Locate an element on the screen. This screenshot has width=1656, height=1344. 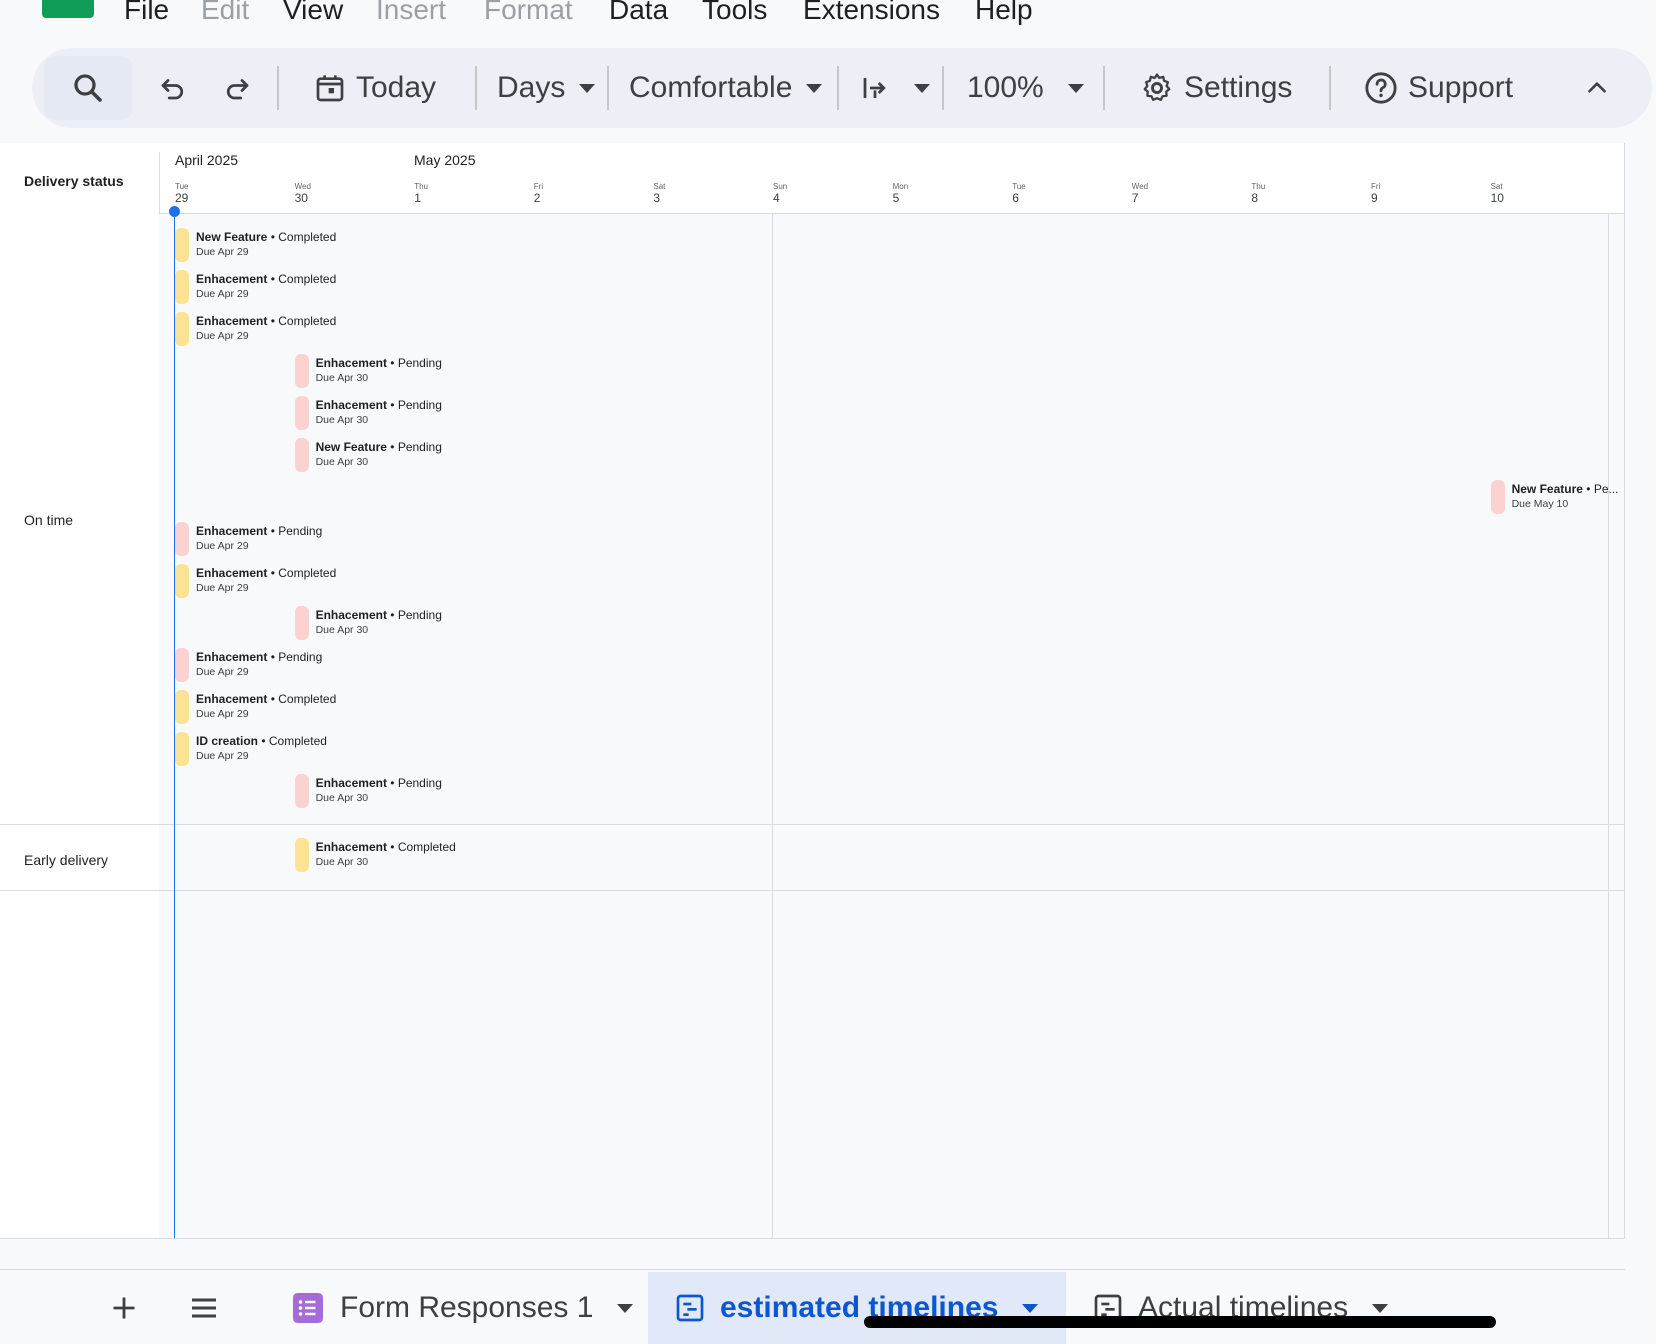
plus-icon is located at coordinates (124, 1308).